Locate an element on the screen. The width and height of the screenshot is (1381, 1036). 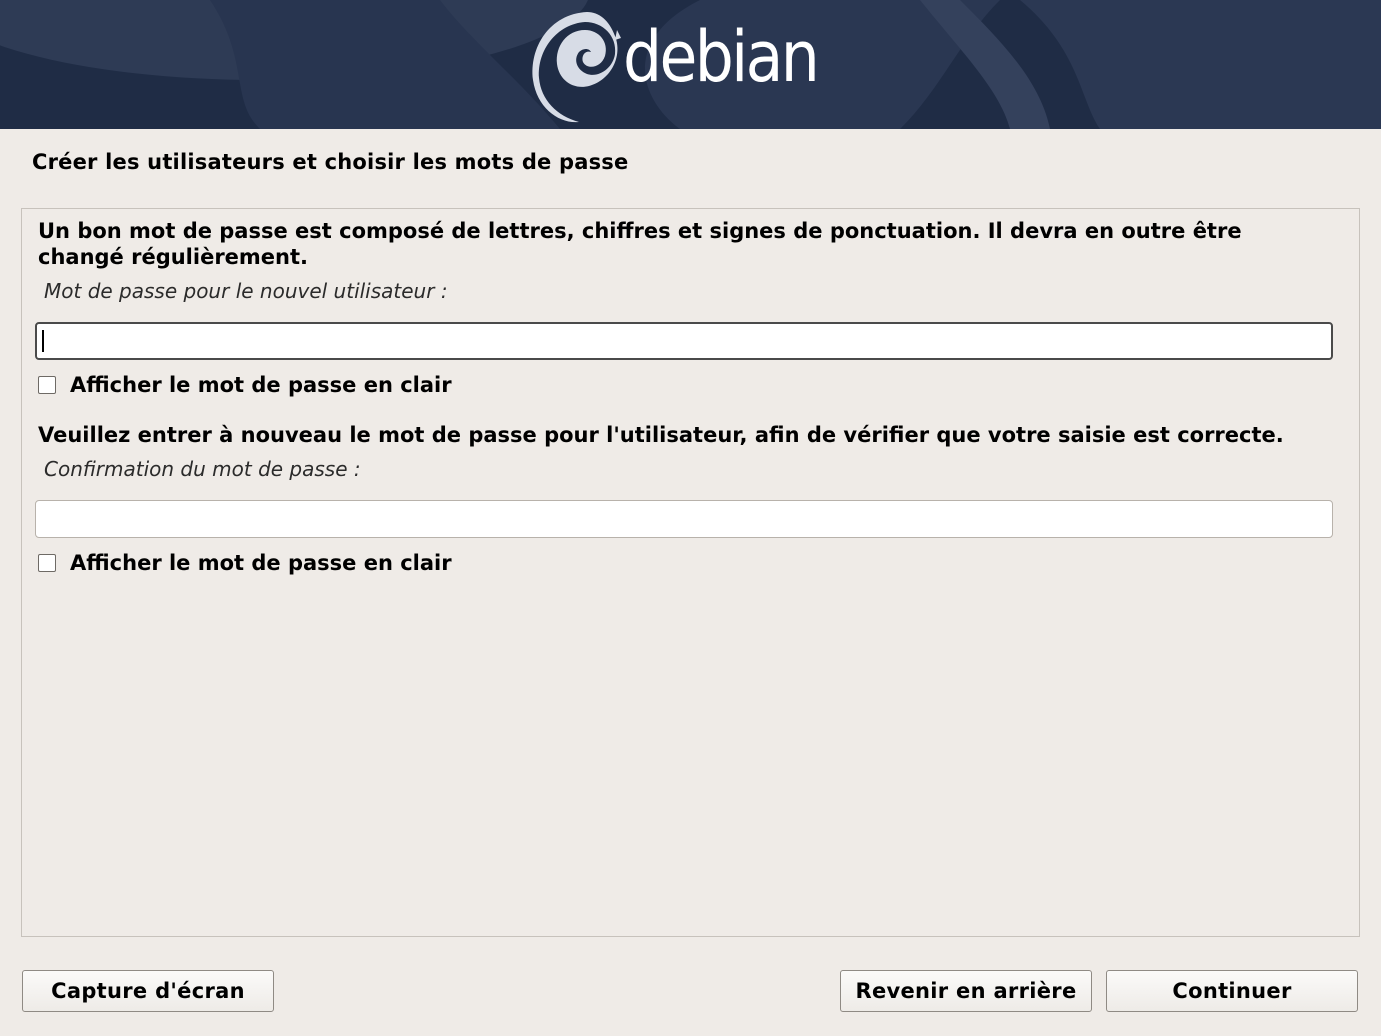
password-input is located at coordinates (684, 341).